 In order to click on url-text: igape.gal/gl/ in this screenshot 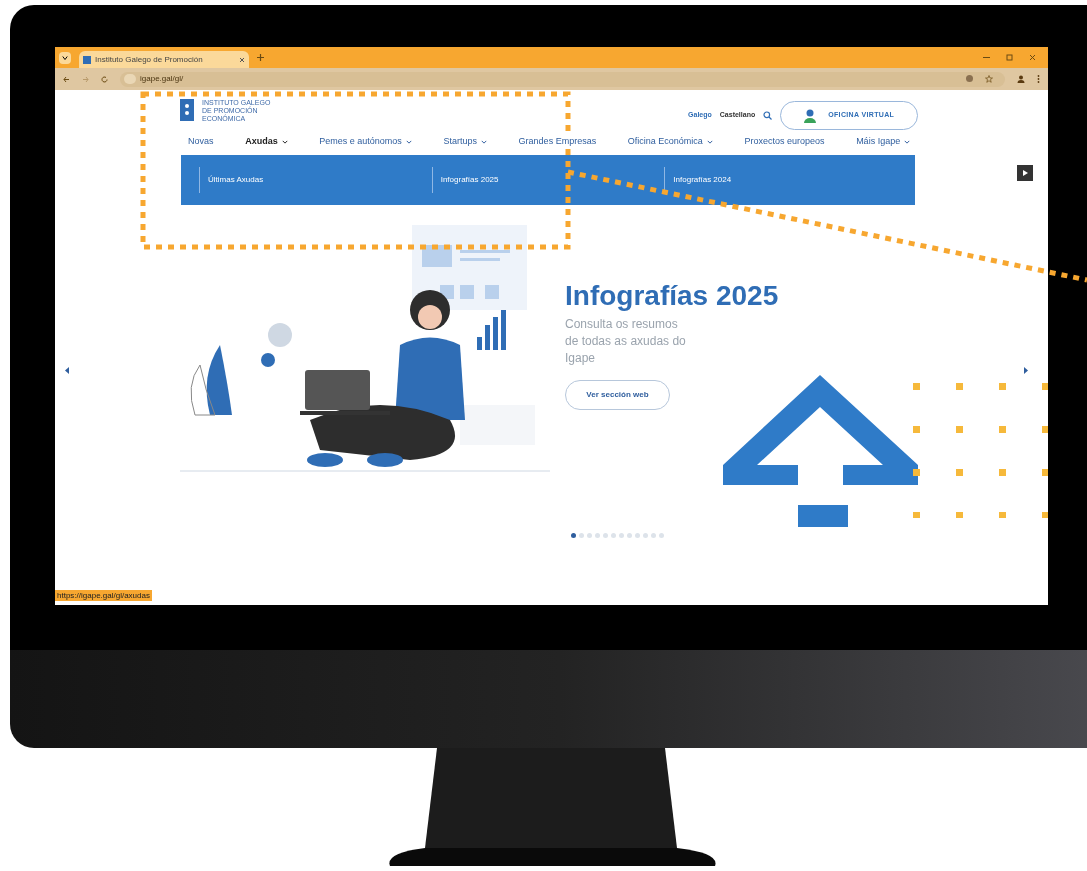, I will do `click(162, 79)`.